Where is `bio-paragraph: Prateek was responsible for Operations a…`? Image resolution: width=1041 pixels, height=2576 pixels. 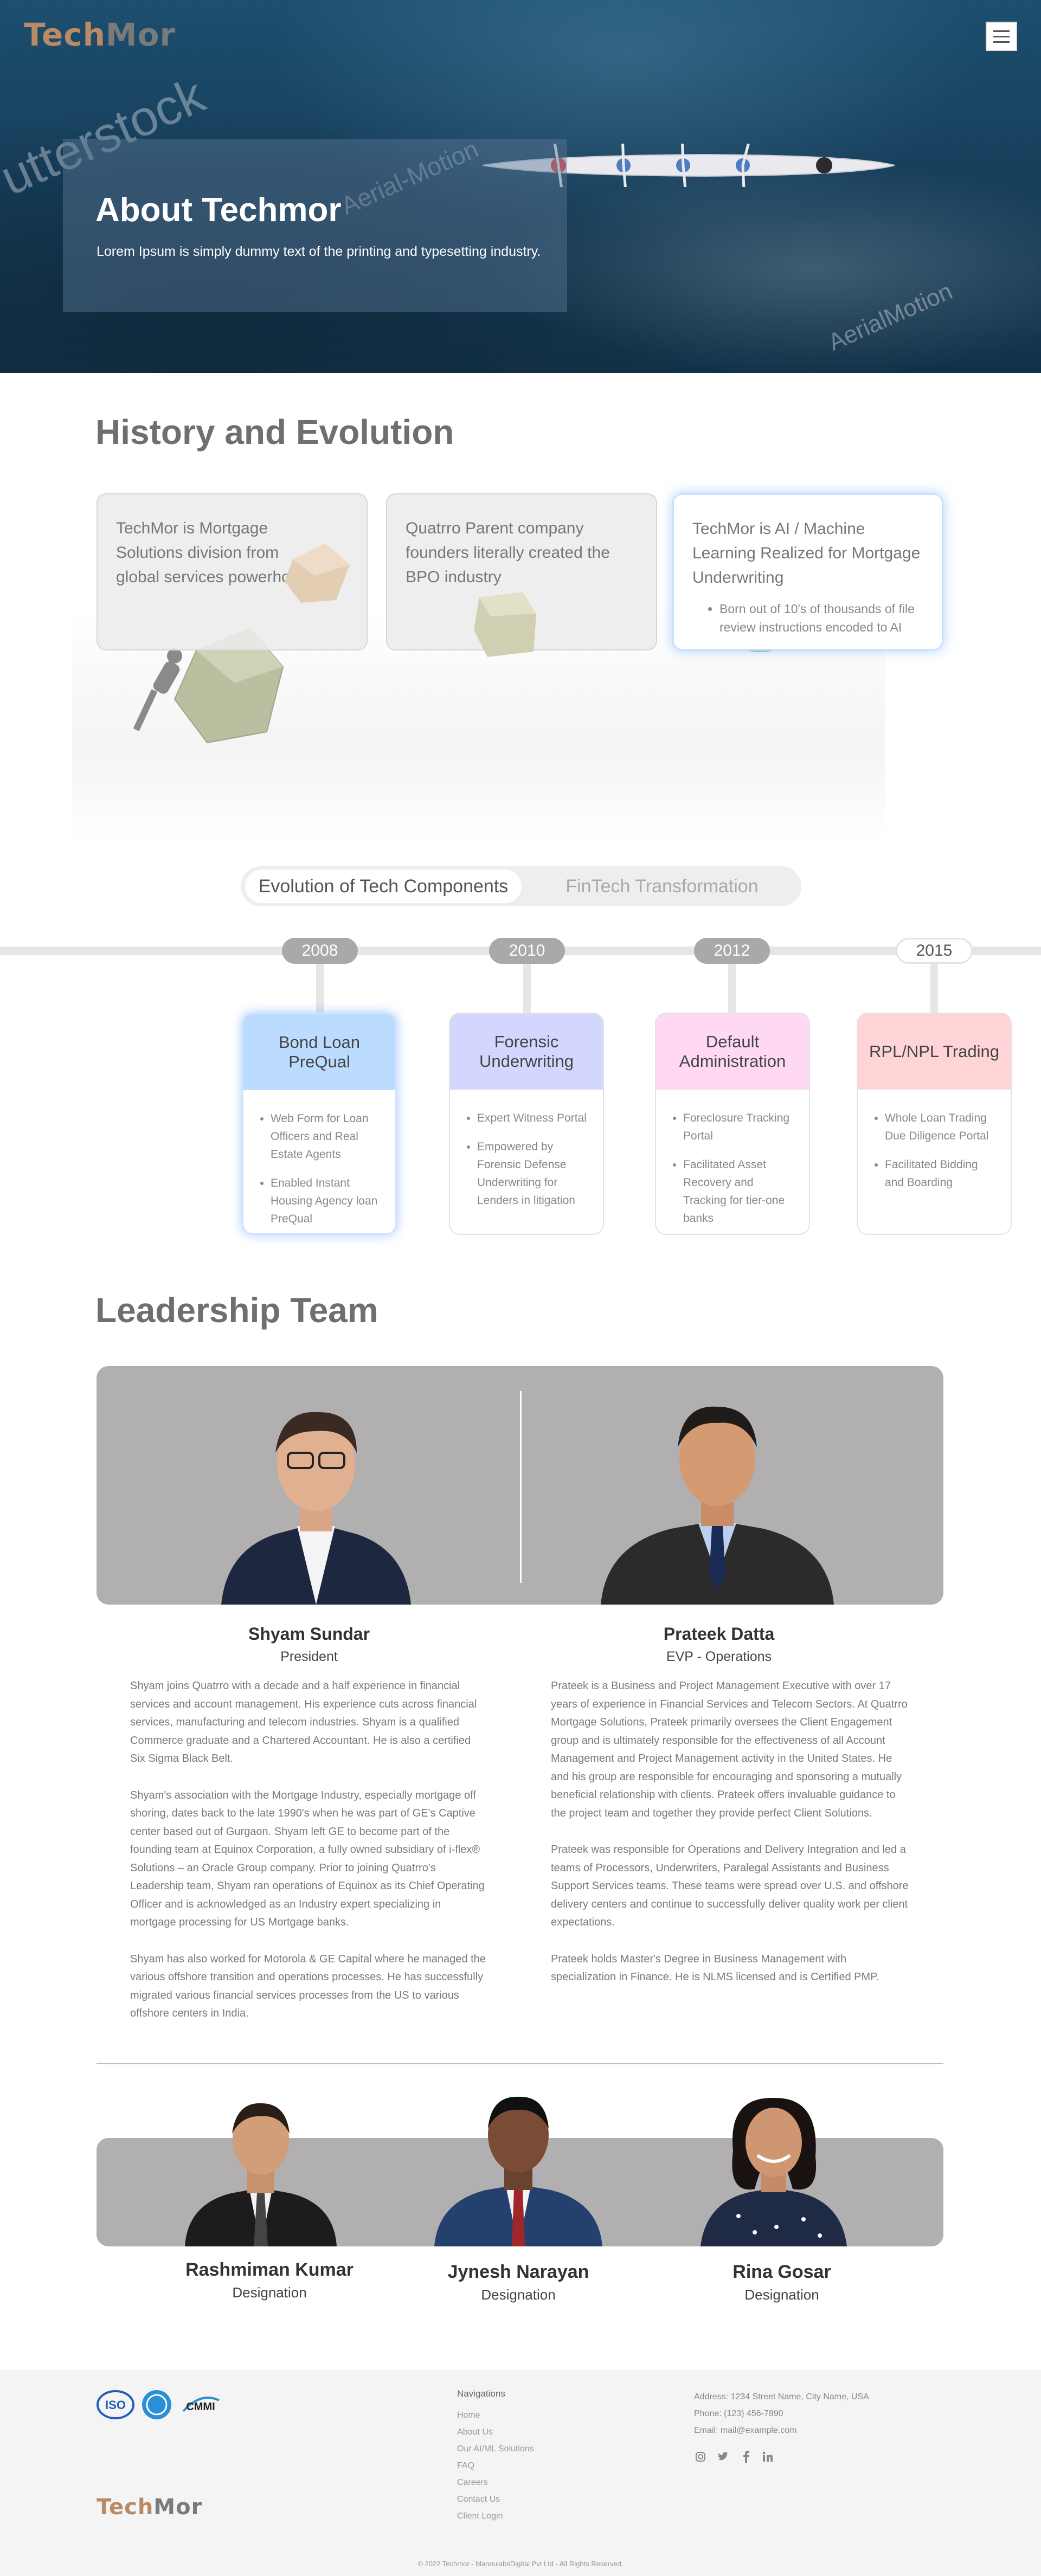
bio-paragraph: Prateek was responsible for Operations a… is located at coordinates (730, 1886).